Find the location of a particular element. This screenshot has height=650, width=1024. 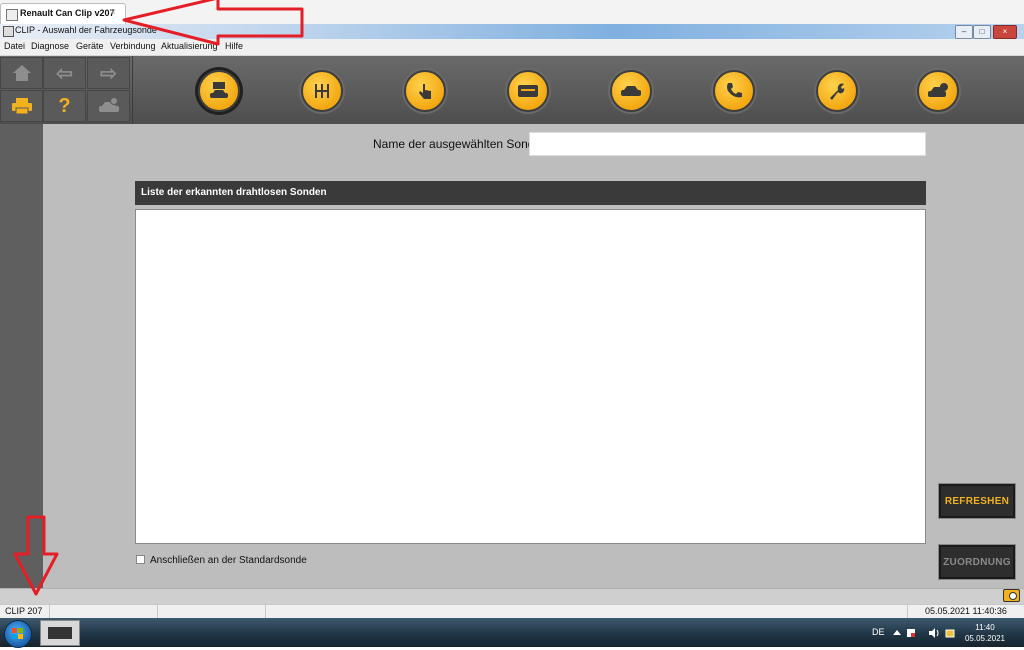

standard-probe-label: Anschließen an der Standardsonde is located at coordinates (228, 560).